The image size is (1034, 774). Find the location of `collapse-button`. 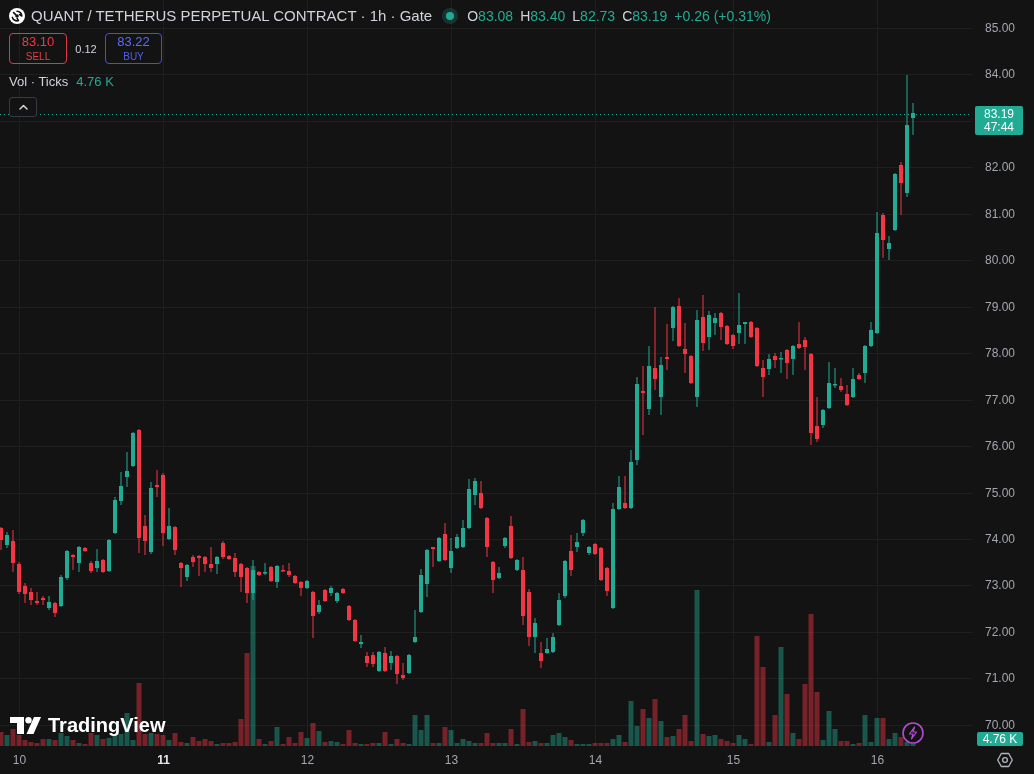

collapse-button is located at coordinates (23, 107).